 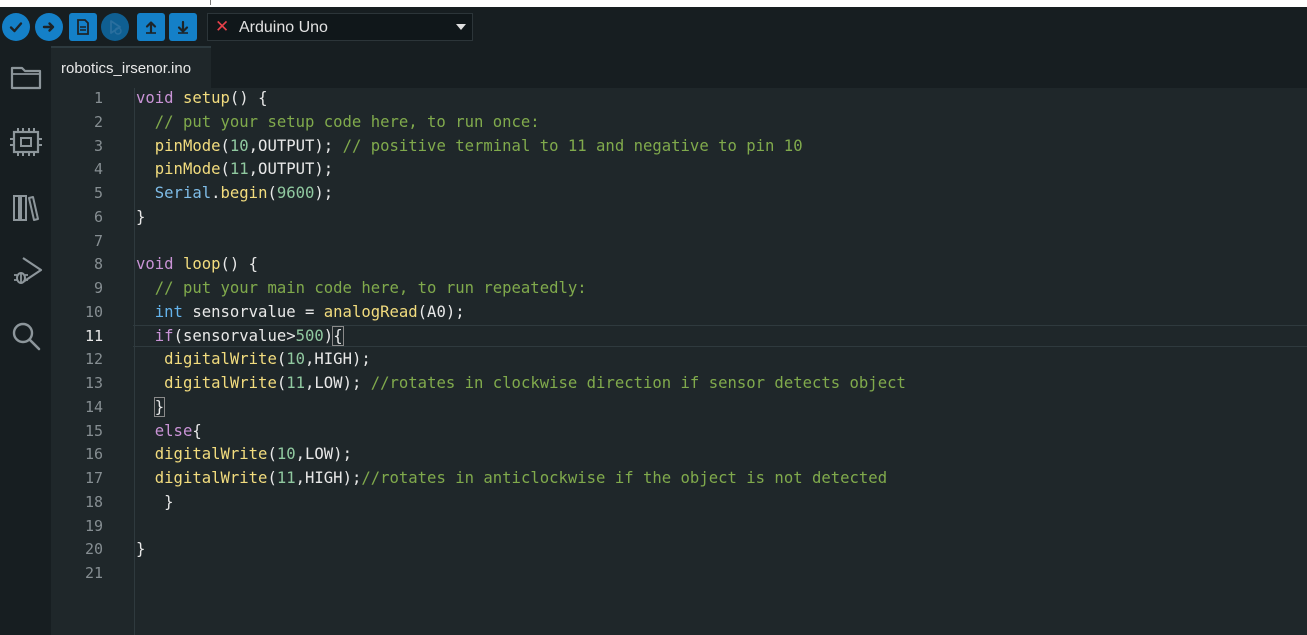 I want to click on sidebar-item-boards-manager, so click(x=25, y=142).